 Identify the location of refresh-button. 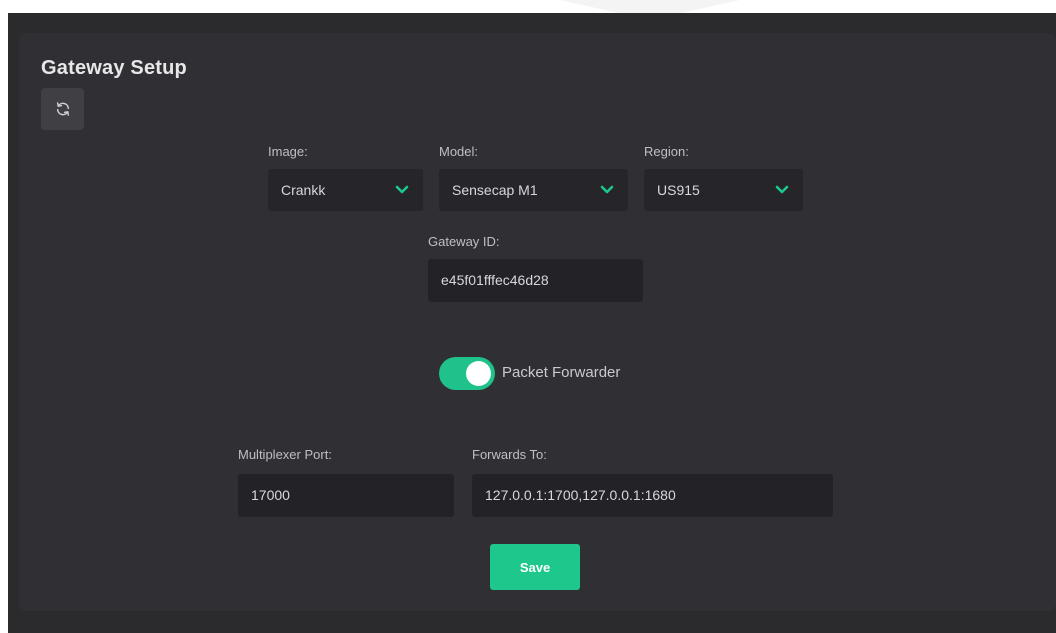
(62, 109).